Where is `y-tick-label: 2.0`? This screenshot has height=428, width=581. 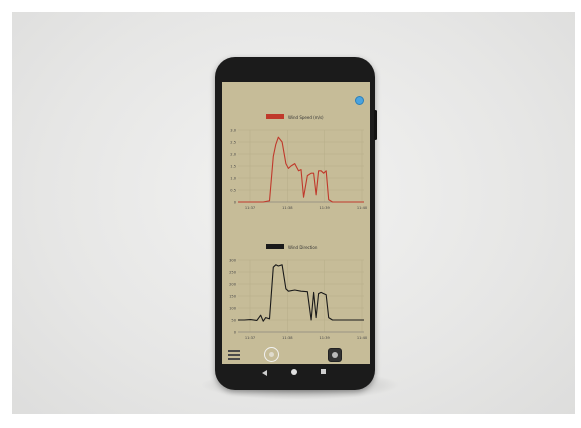
y-tick-label: 2.0 is located at coordinates (233, 155).